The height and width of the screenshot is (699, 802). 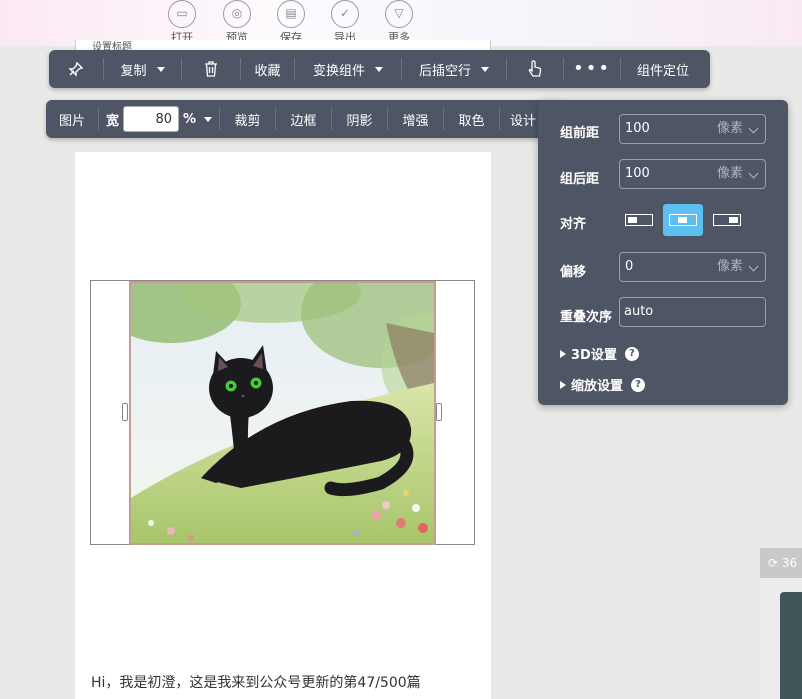 I want to click on trash-icon, so click(x=211, y=69).